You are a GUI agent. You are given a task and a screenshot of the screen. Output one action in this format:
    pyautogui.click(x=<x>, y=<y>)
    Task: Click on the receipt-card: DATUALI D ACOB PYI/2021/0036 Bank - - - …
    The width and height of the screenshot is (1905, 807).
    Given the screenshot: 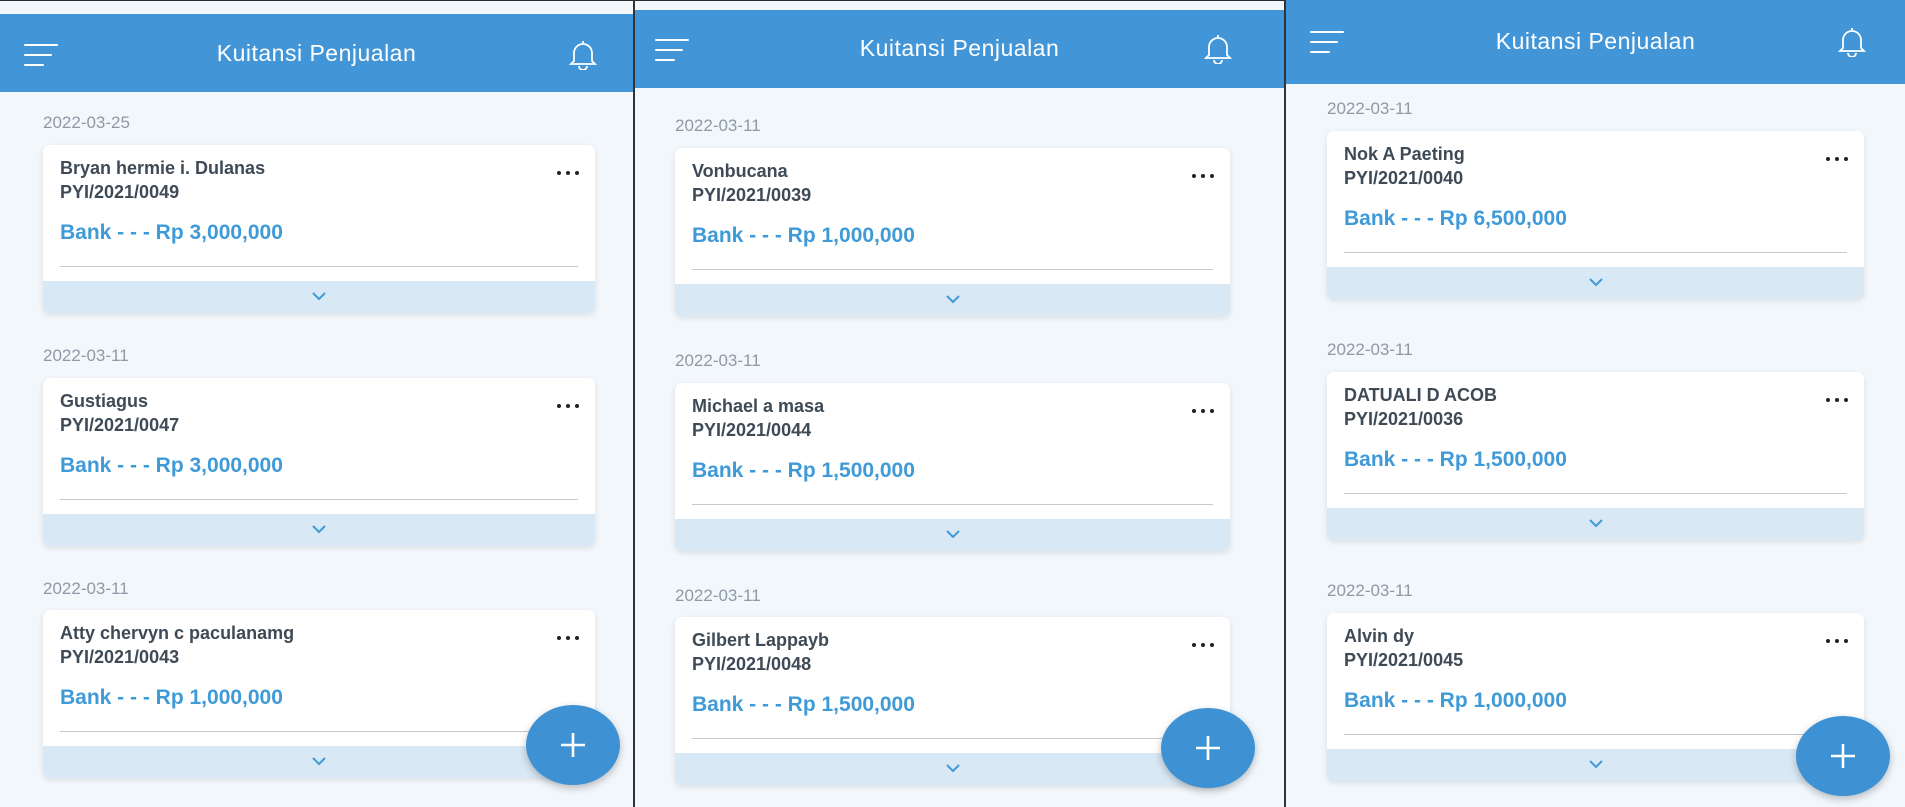 What is the action you would take?
    pyautogui.click(x=1595, y=456)
    